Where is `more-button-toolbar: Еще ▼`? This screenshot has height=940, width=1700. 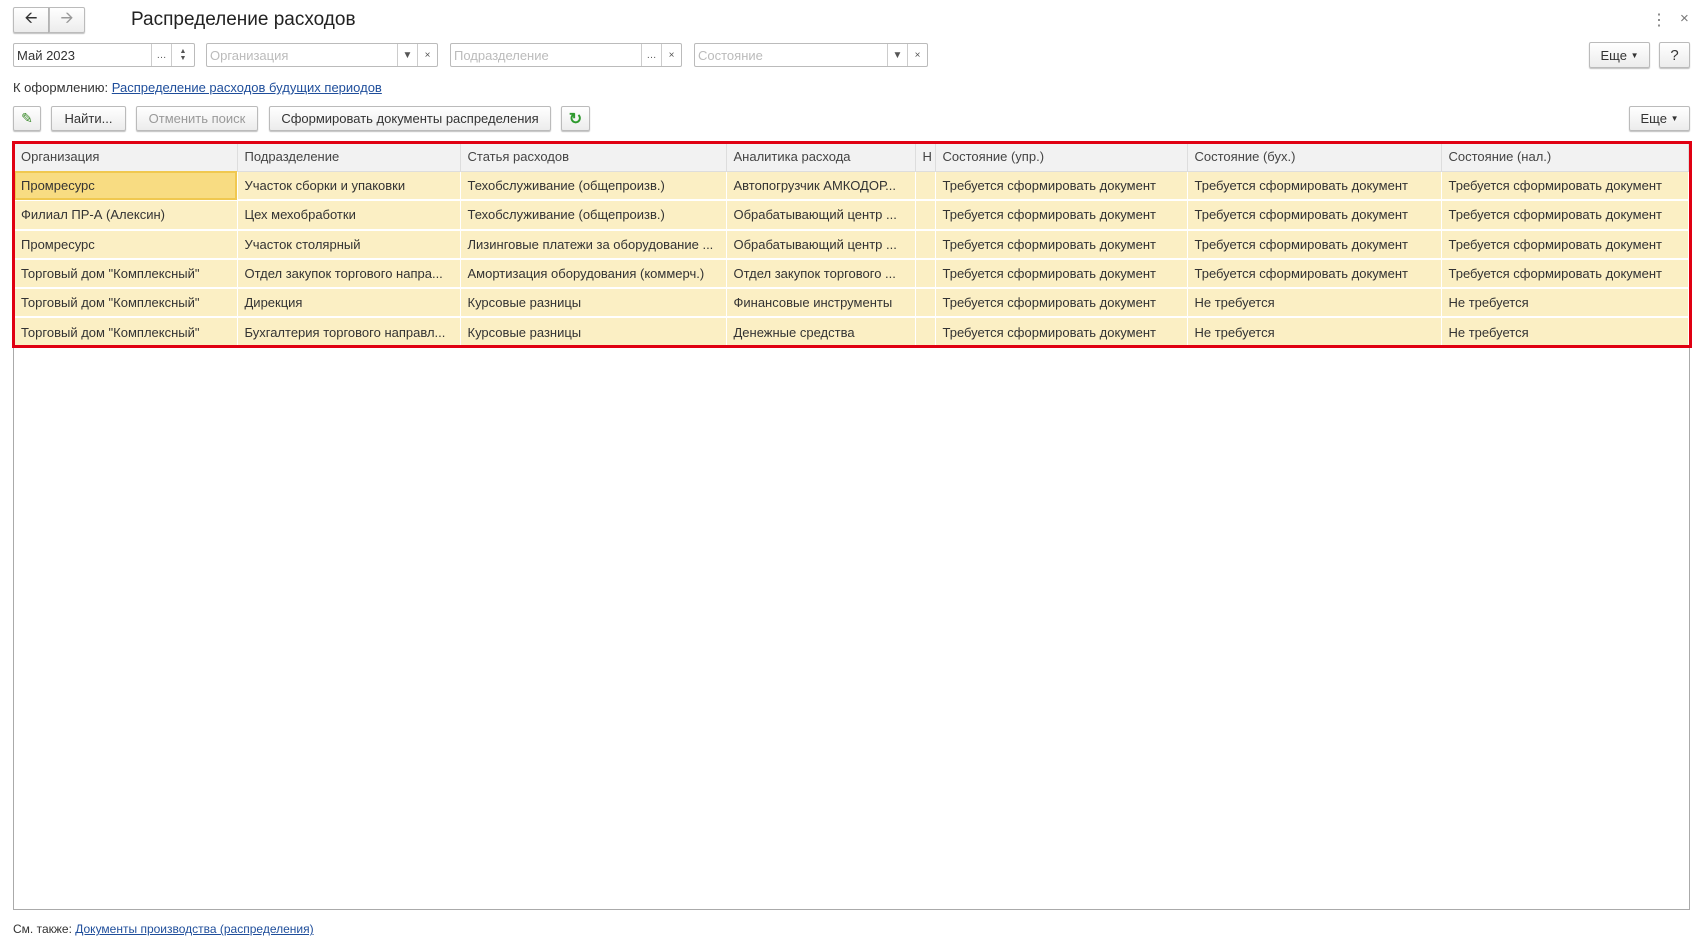
more-button-toolbar: Еще ▼ is located at coordinates (1659, 118).